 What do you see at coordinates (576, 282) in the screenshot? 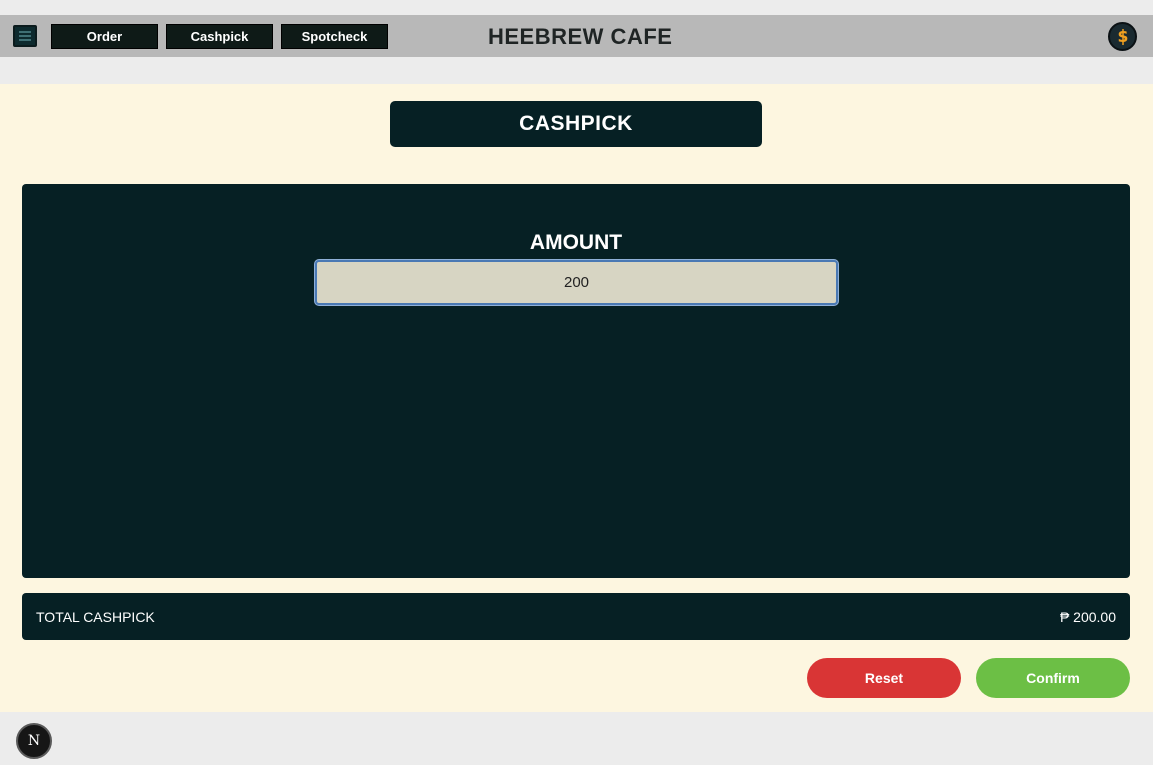
I see `amount-input` at bounding box center [576, 282].